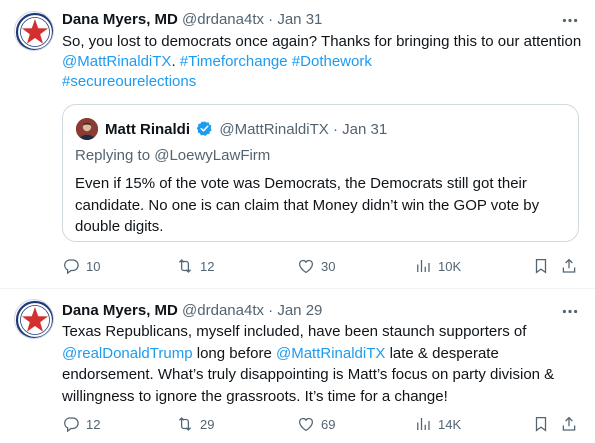  I want to click on quoted-tweet-date: Jan 31, so click(364, 129).